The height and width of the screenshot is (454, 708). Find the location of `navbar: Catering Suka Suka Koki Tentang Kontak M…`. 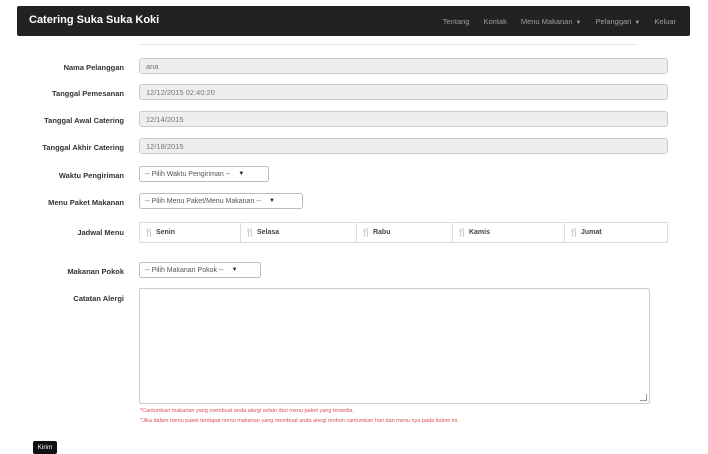

navbar: Catering Suka Suka Koki Tentang Kontak M… is located at coordinates (353, 21).